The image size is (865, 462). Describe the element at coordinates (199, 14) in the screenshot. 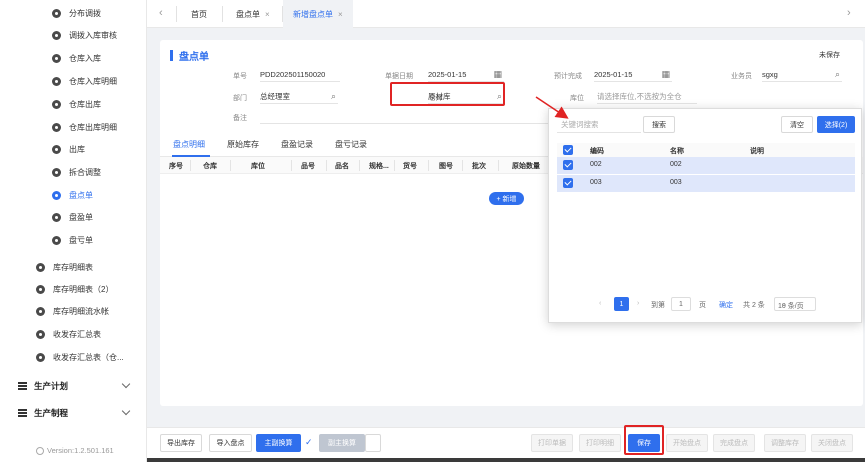

I see `tab-home: 首页` at that location.